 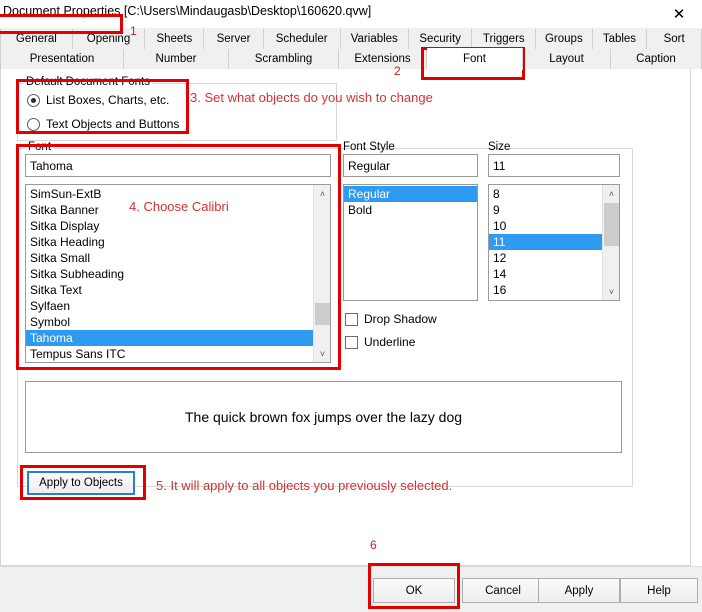 What do you see at coordinates (545, 242) in the screenshot?
I see `size-list-item: 11` at bounding box center [545, 242].